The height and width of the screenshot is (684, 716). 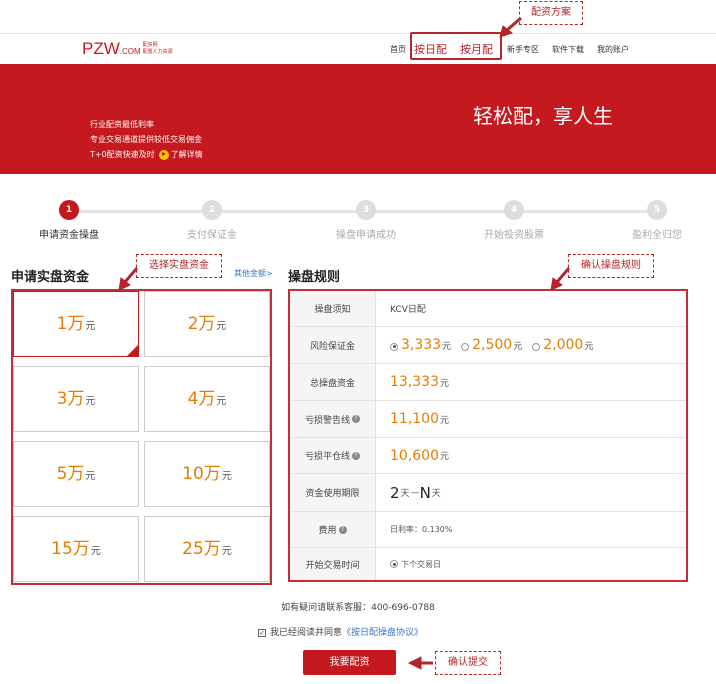 What do you see at coordinates (563, 275) in the screenshot?
I see `arrow-rules` at bounding box center [563, 275].